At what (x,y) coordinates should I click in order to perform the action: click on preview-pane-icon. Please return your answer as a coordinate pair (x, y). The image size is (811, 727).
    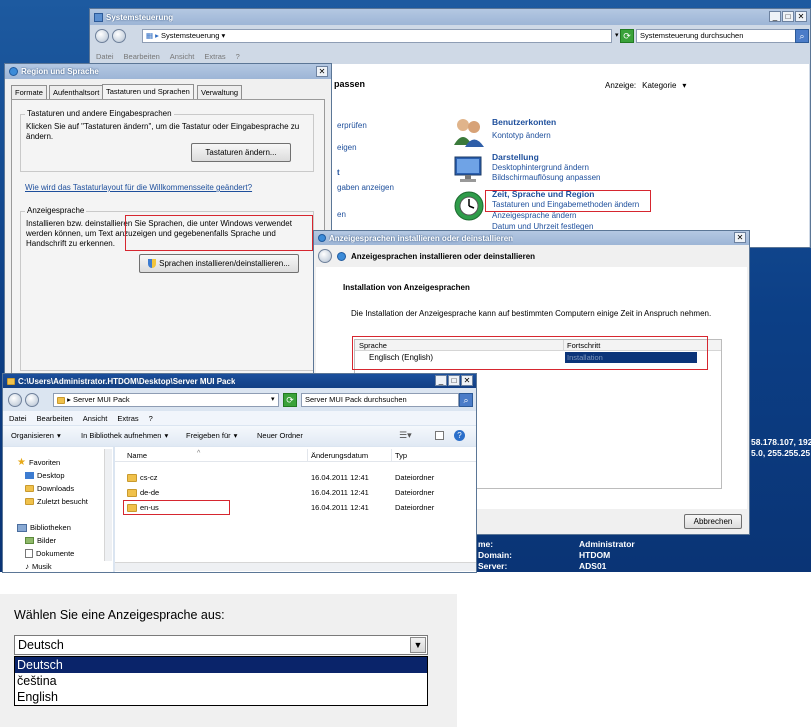
    Looking at the image, I should click on (439, 435).